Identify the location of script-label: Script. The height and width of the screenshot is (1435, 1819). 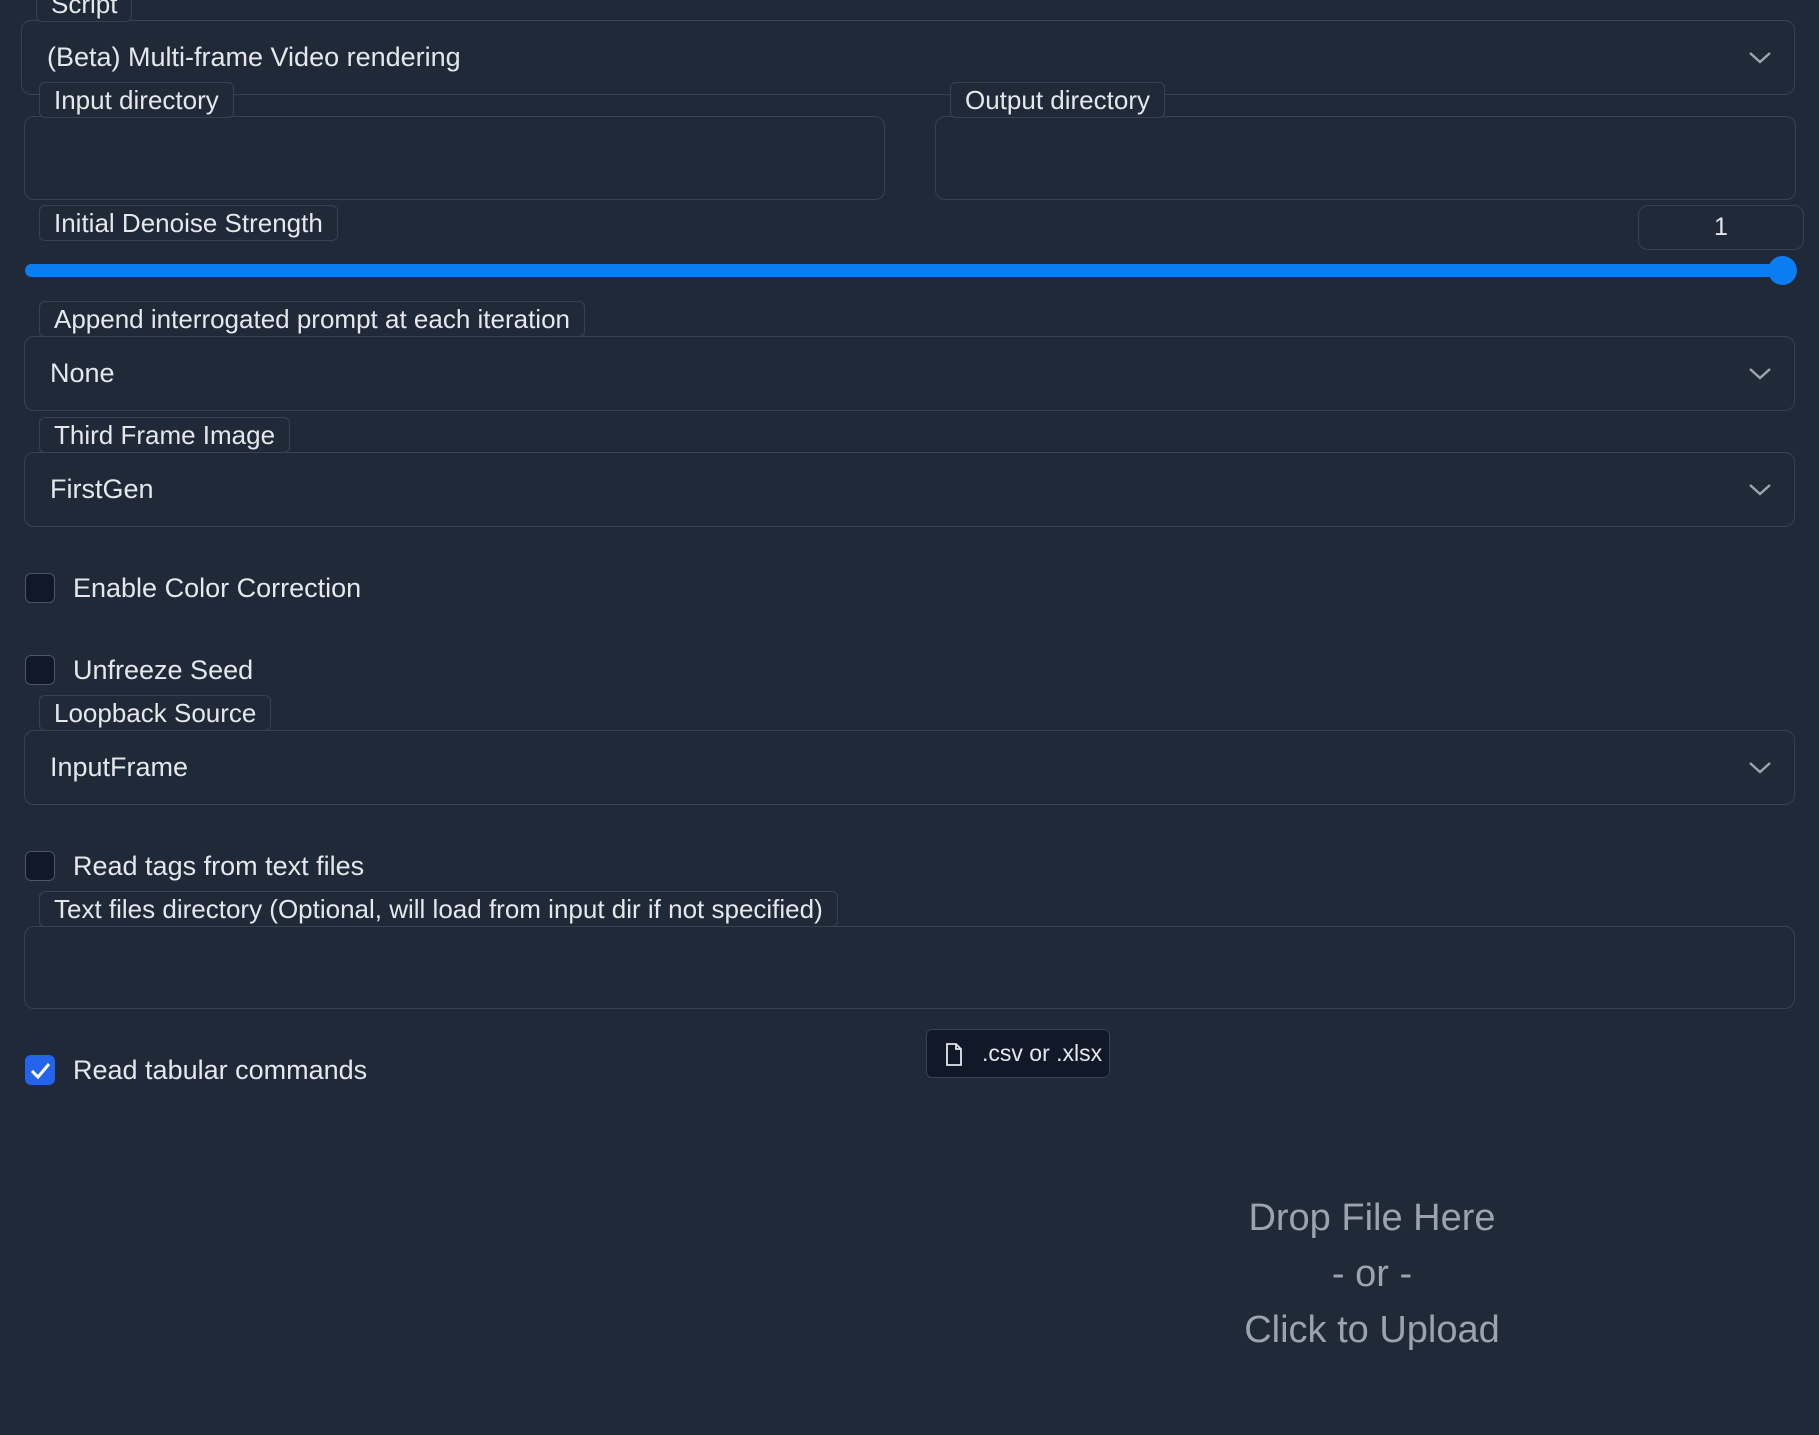
(84, 11).